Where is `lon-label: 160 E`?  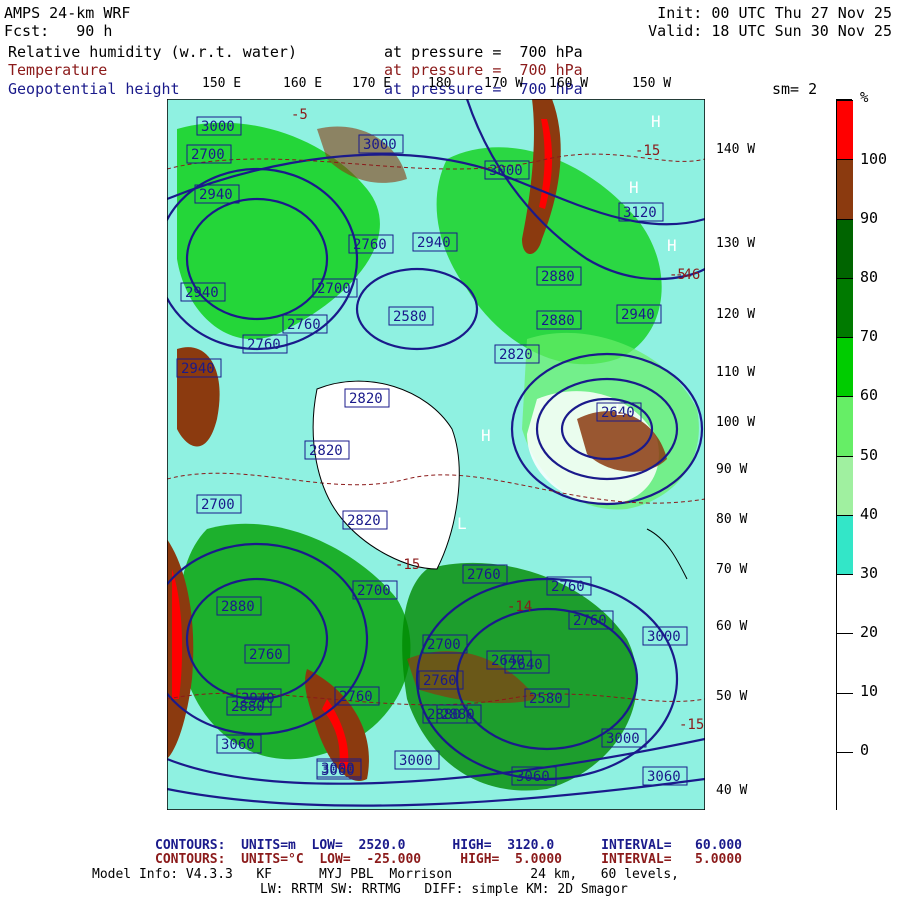
lon-label: 160 E is located at coordinates (303, 83).